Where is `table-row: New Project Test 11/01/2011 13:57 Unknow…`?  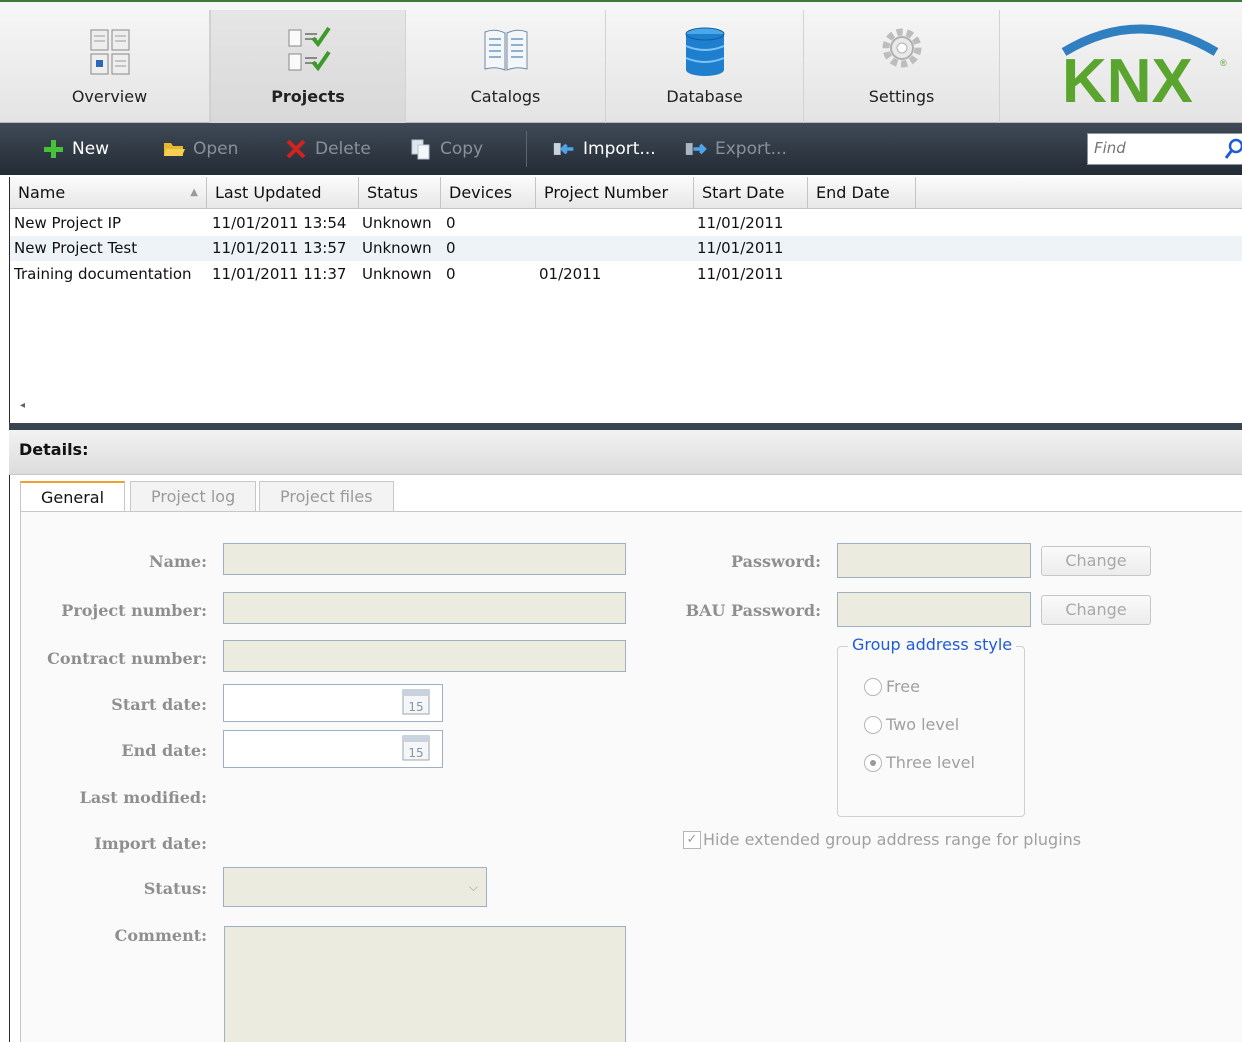
table-row: New Project Test 11/01/2011 13:57 Unknow… is located at coordinates (626, 248).